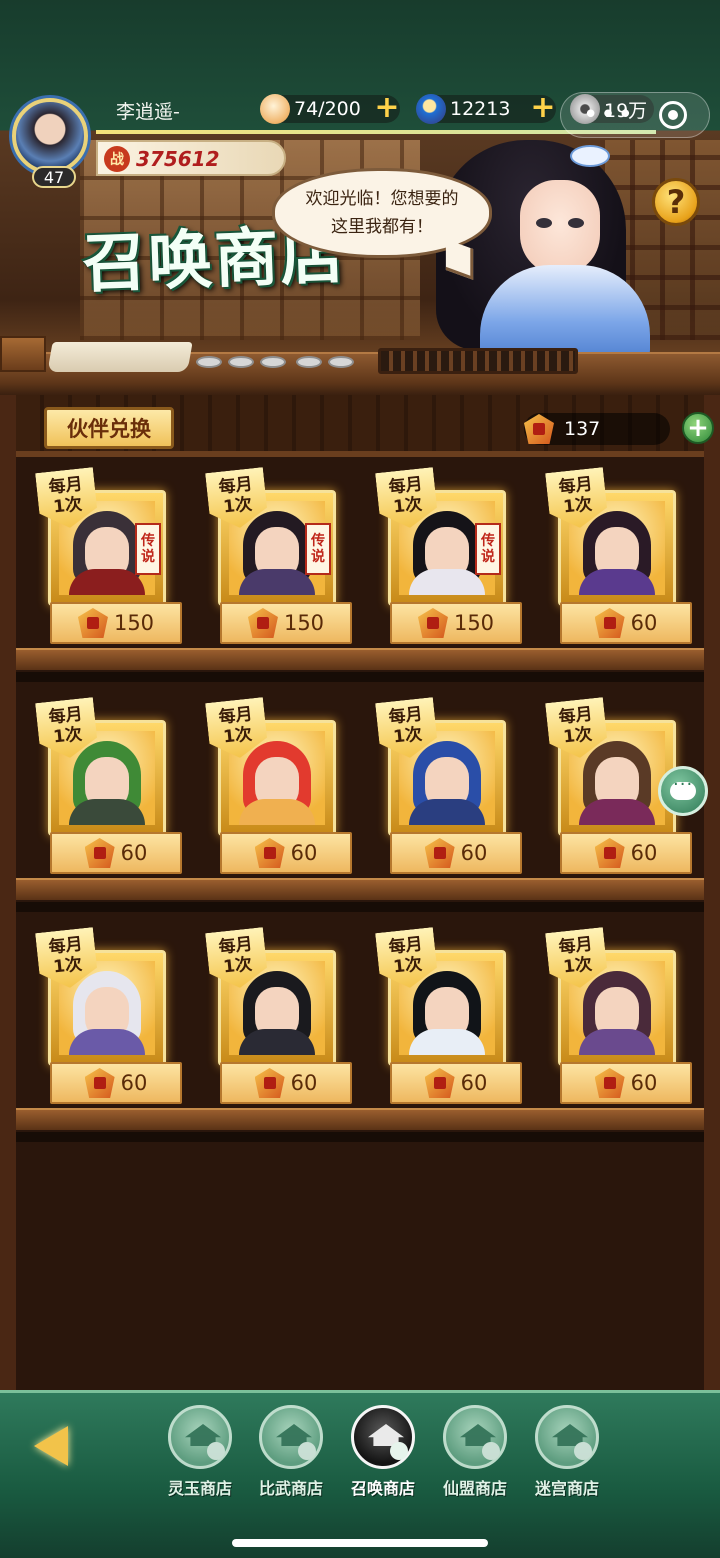 The width and height of the screenshot is (720, 1558). I want to click on help-button: ?, so click(676, 202).